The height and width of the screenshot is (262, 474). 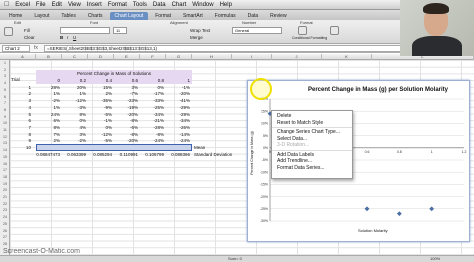 I want to click on row-number: 24, so click(x=5, y=217).